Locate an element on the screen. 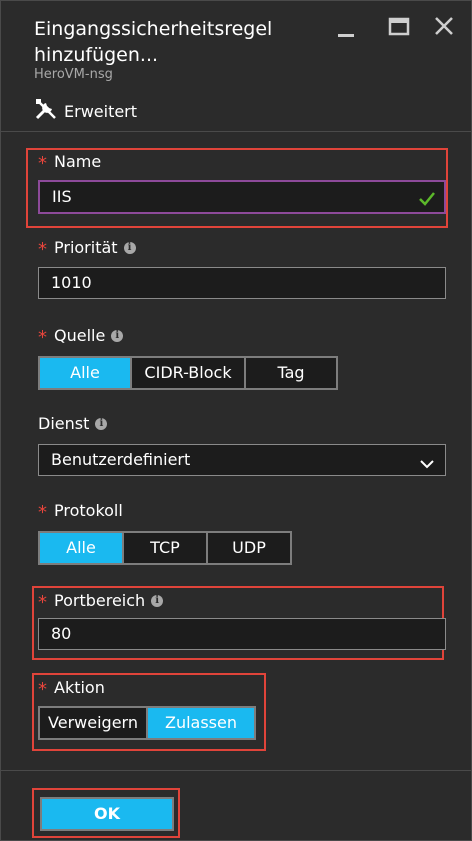  priority-label: * Priorität i is located at coordinates (87, 249).